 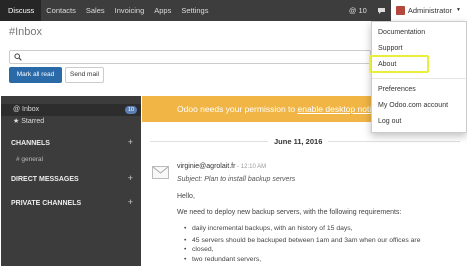 What do you see at coordinates (236, 179) in the screenshot?
I see `message-subject: Subject: Plan to install backup servers` at bounding box center [236, 179].